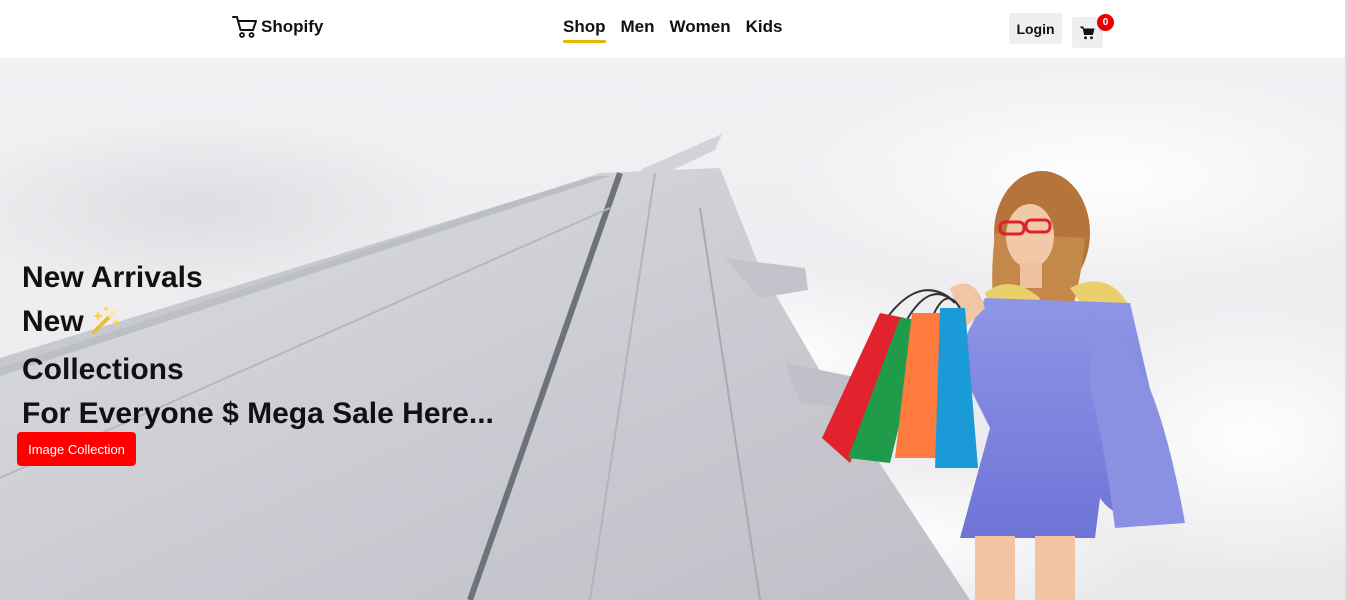 The height and width of the screenshot is (600, 1347). What do you see at coordinates (112, 277) in the screenshot?
I see `hero-line-new-arrivals: New Arrivals` at bounding box center [112, 277].